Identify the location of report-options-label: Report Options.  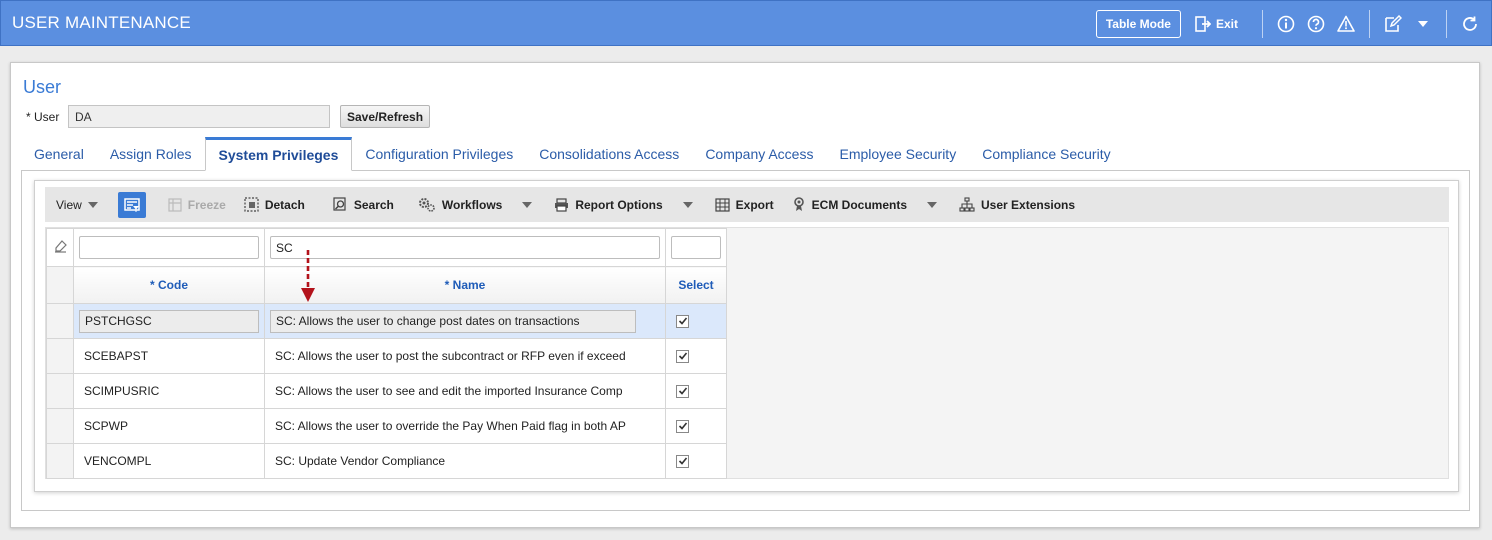
(619, 204).